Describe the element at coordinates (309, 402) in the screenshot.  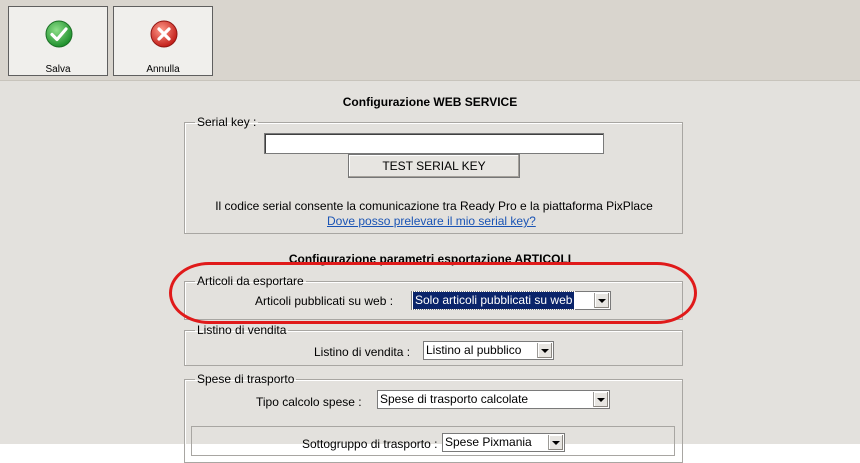
I see `shipping-type-label: Tipo calcolo spese :` at that location.